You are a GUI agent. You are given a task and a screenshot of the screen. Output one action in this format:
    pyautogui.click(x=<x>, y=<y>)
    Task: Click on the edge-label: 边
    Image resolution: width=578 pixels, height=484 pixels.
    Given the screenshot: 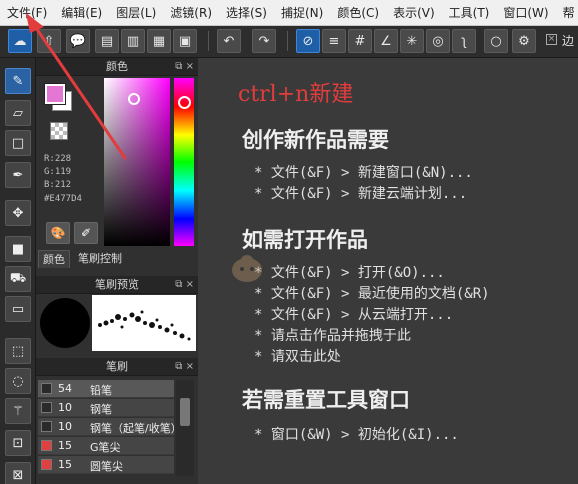 What is the action you would take?
    pyautogui.click(x=568, y=41)
    